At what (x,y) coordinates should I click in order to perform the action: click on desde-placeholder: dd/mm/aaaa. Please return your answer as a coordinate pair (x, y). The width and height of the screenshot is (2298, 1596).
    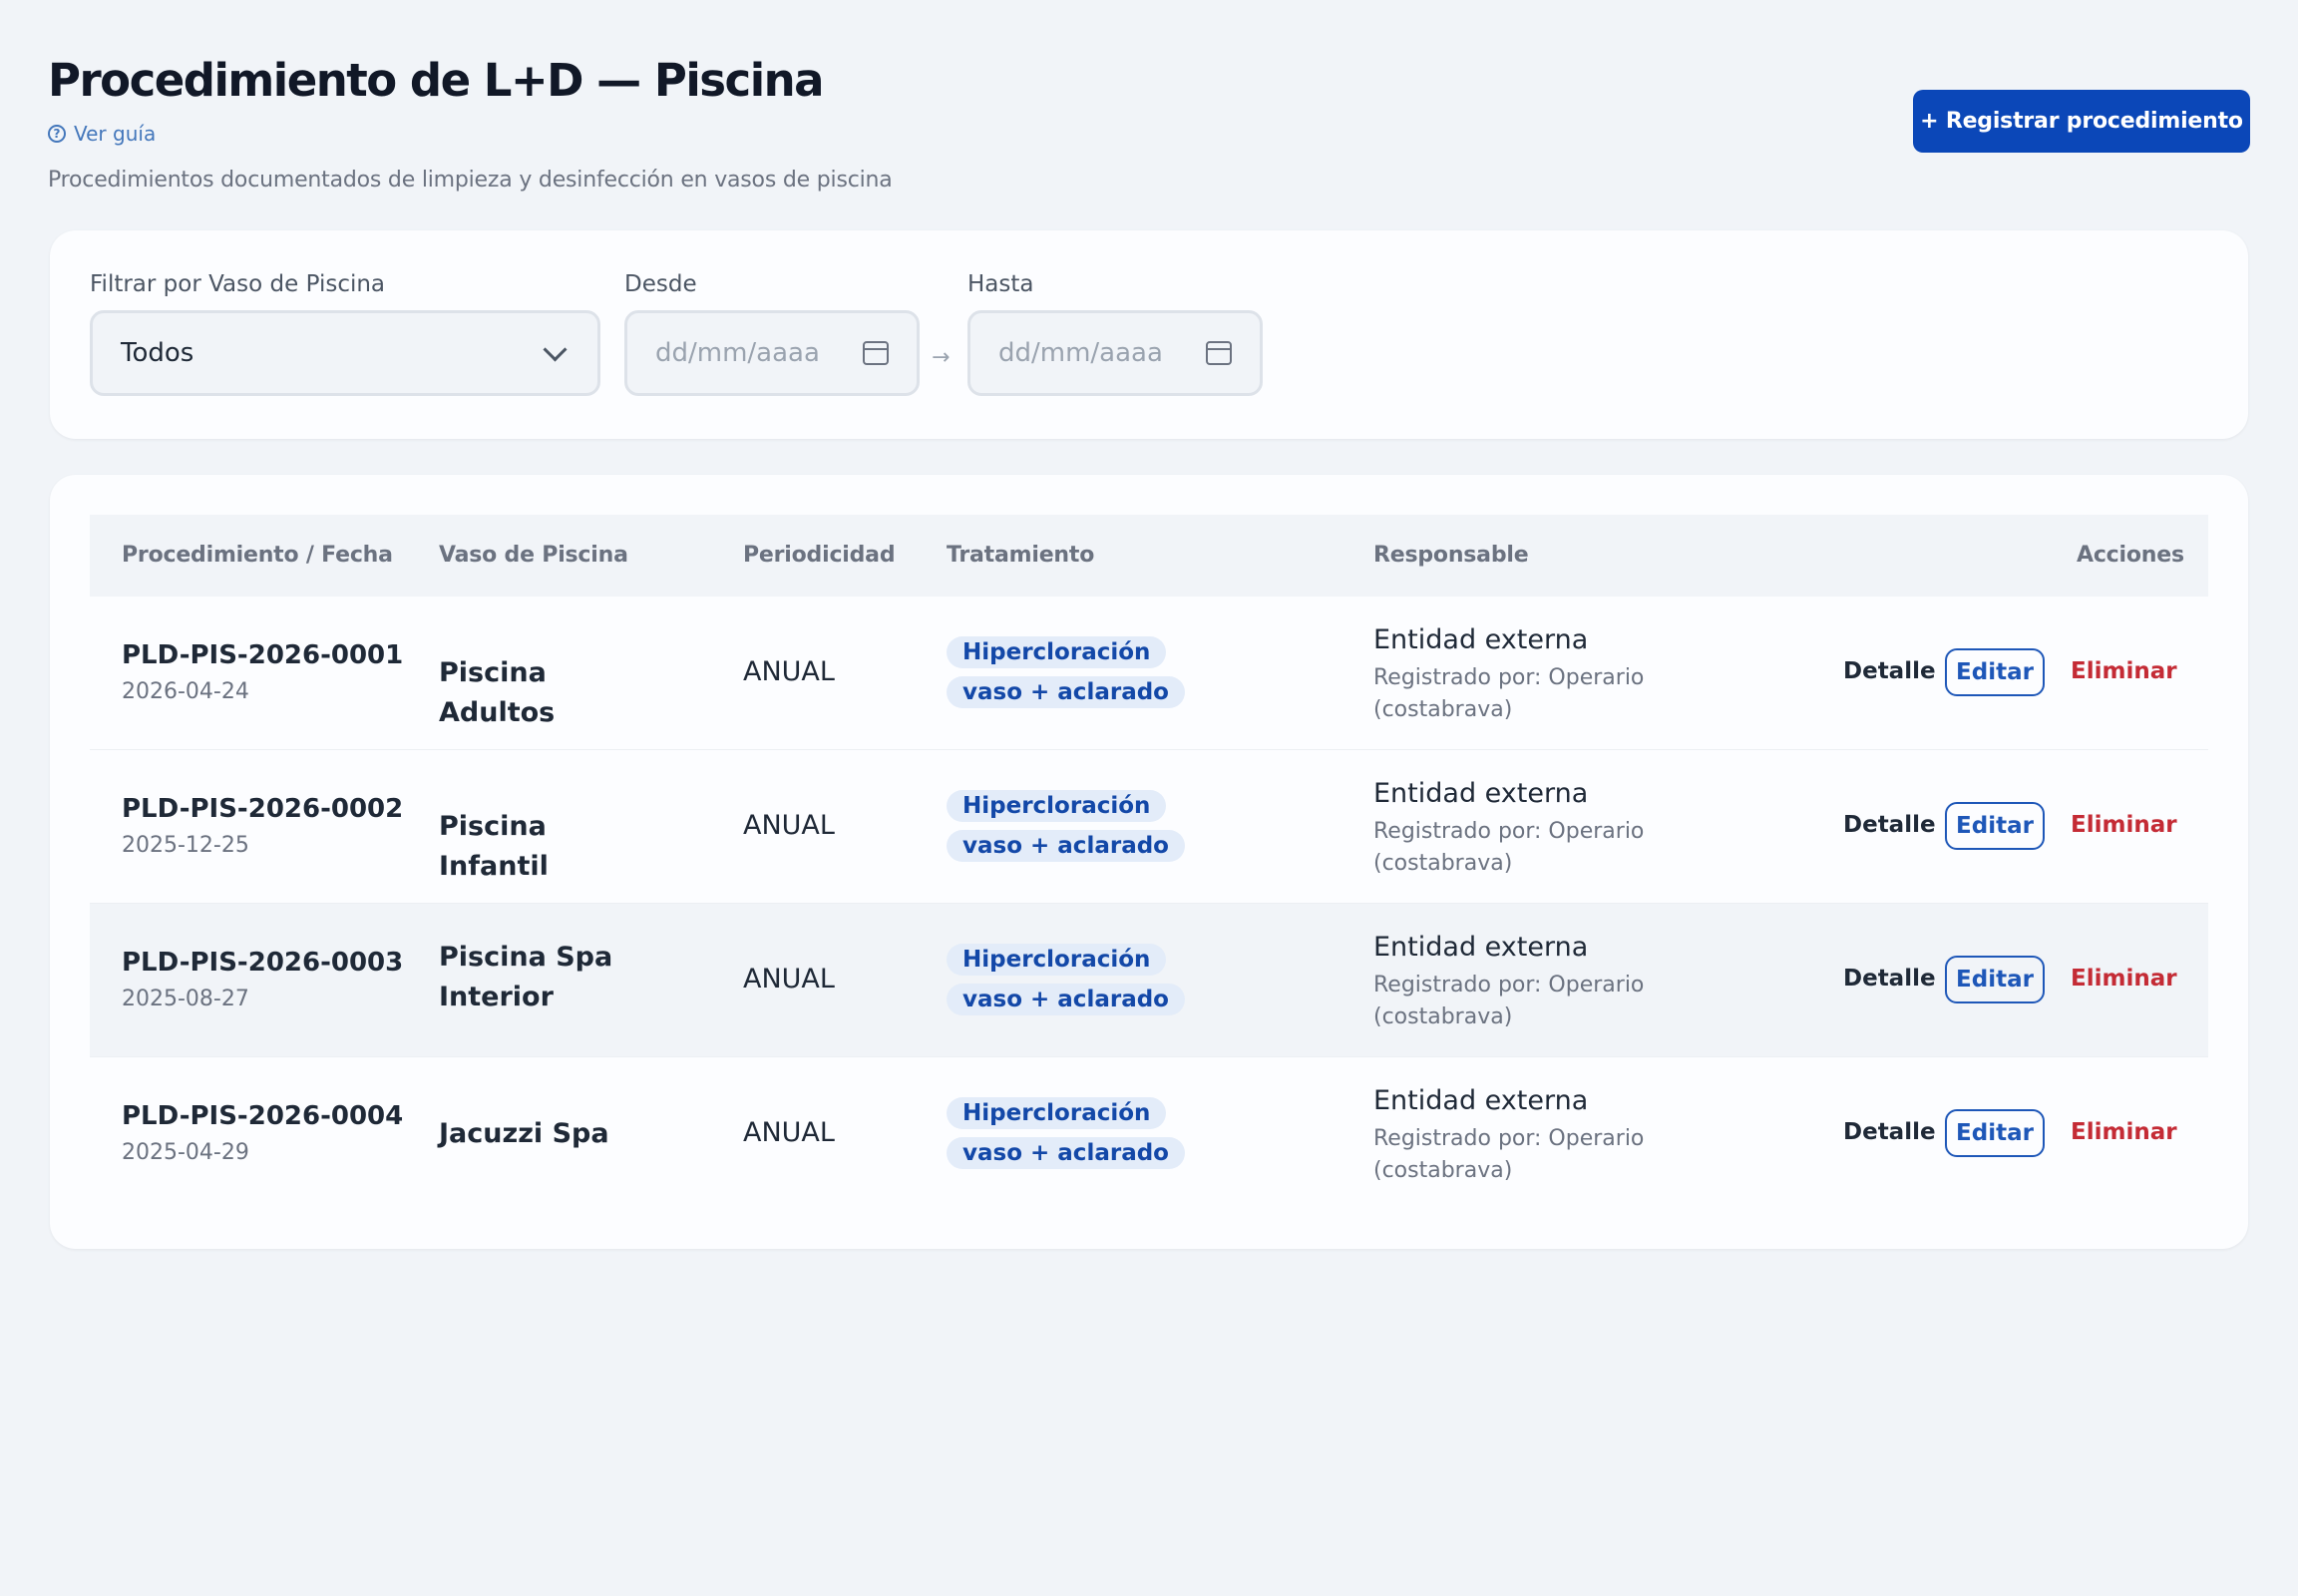
    Looking at the image, I should click on (737, 353).